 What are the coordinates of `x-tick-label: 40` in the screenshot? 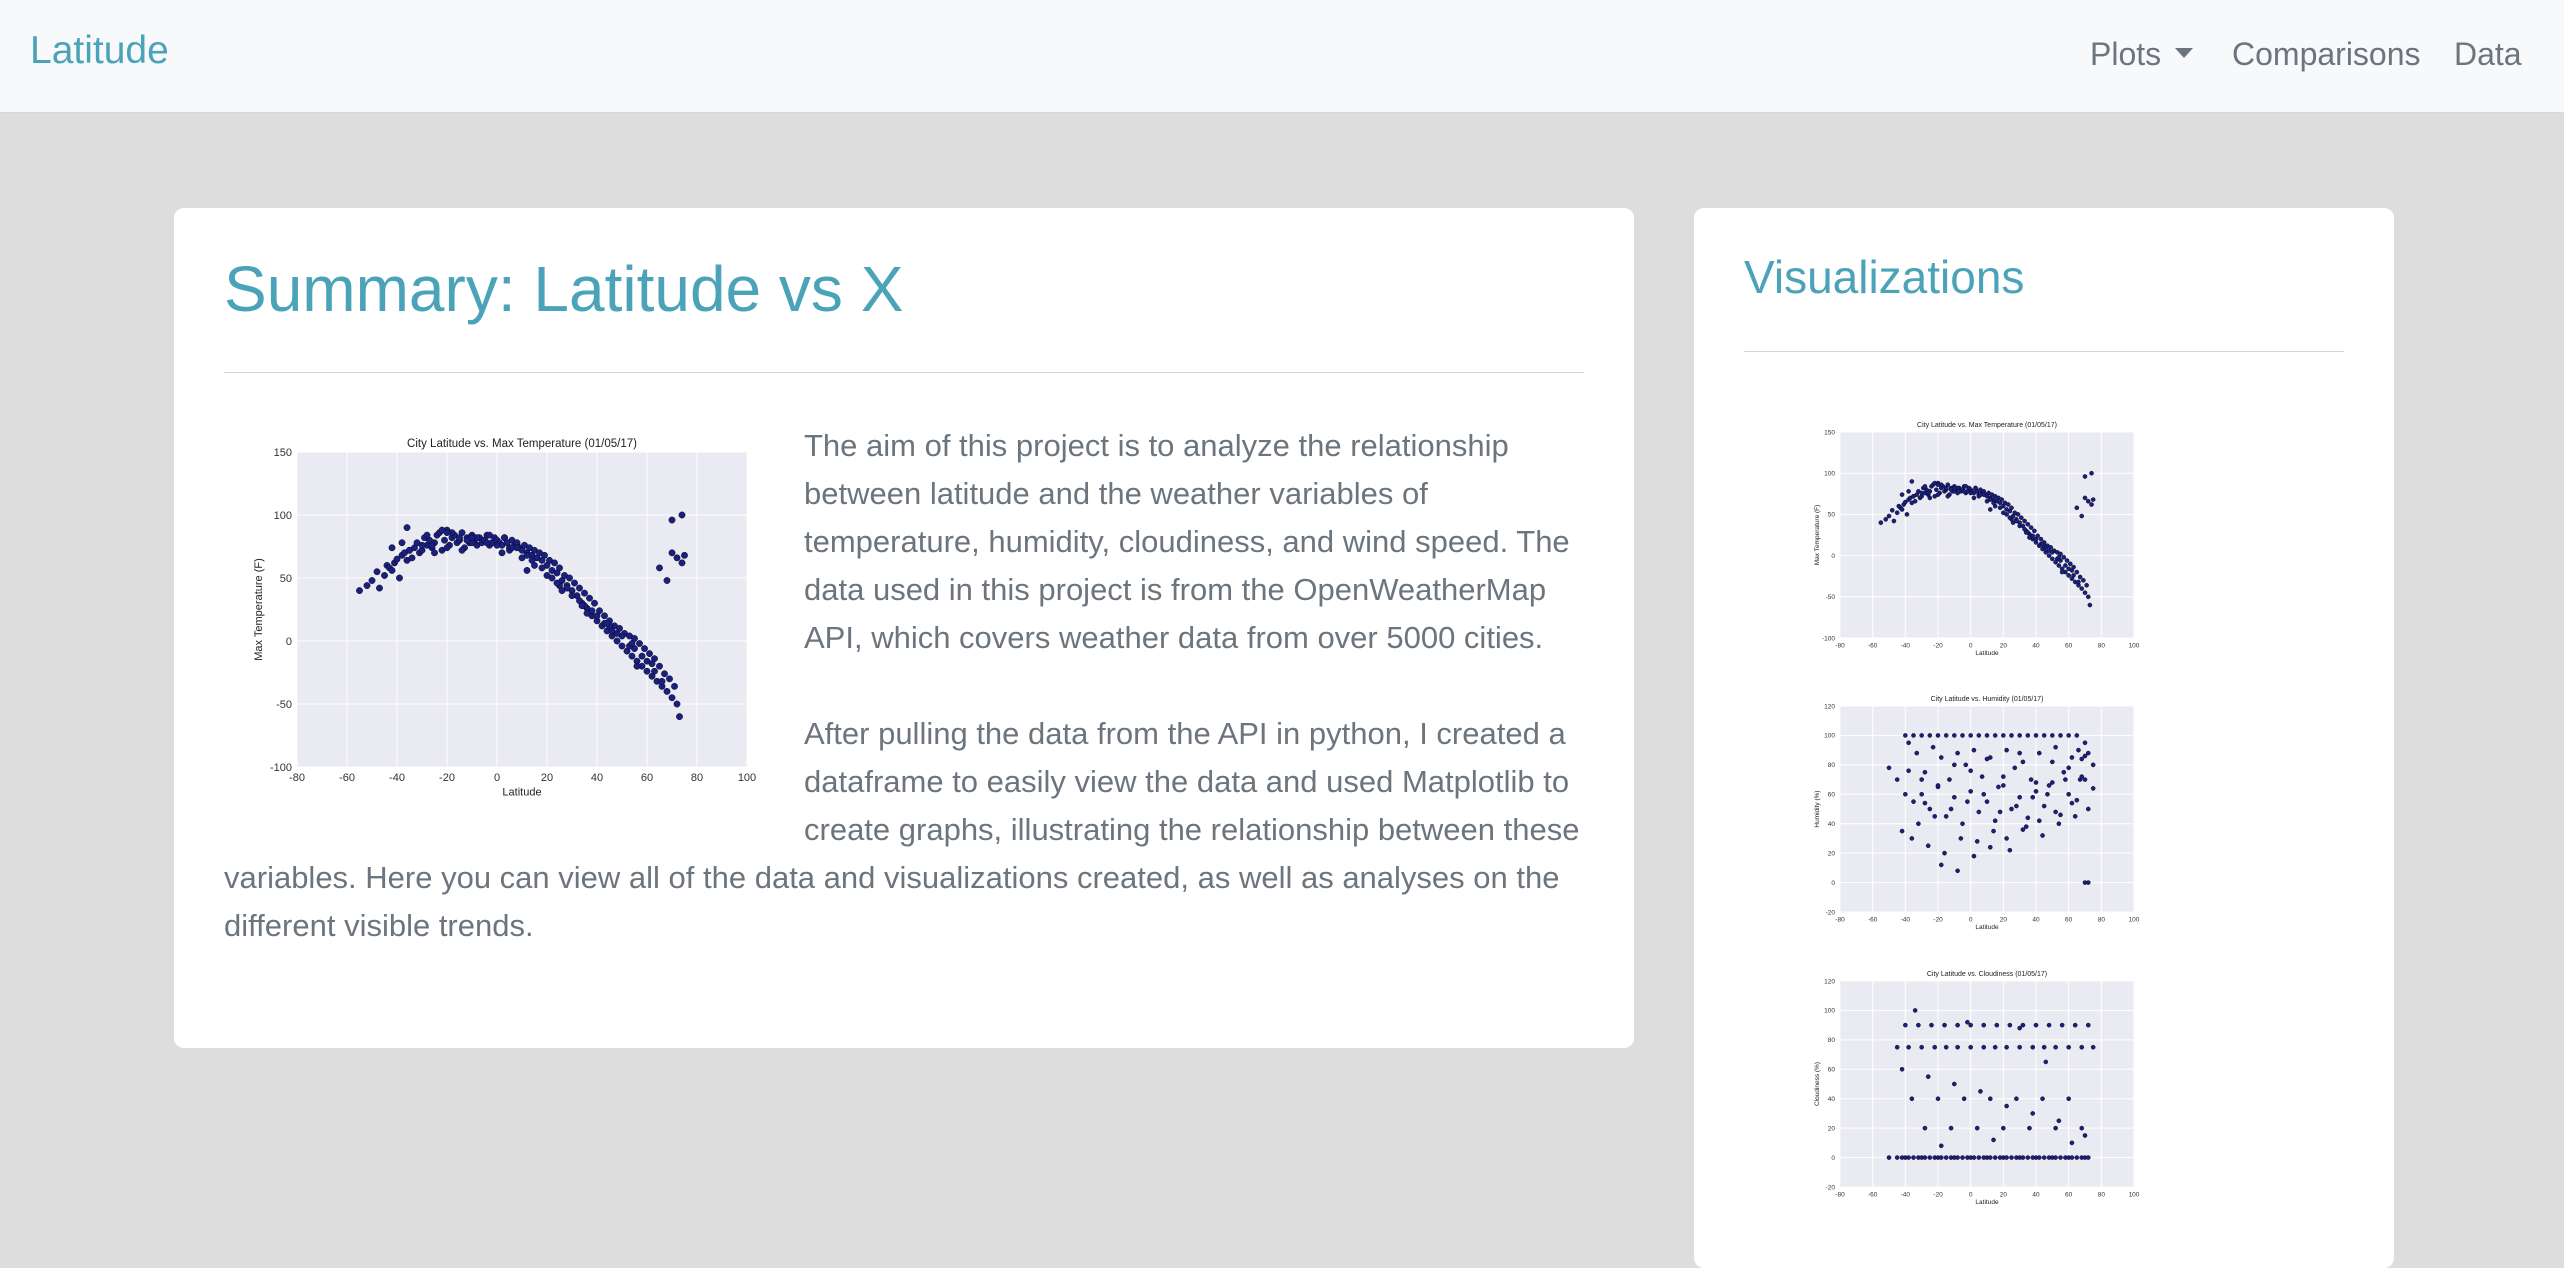 It's located at (2036, 1195).